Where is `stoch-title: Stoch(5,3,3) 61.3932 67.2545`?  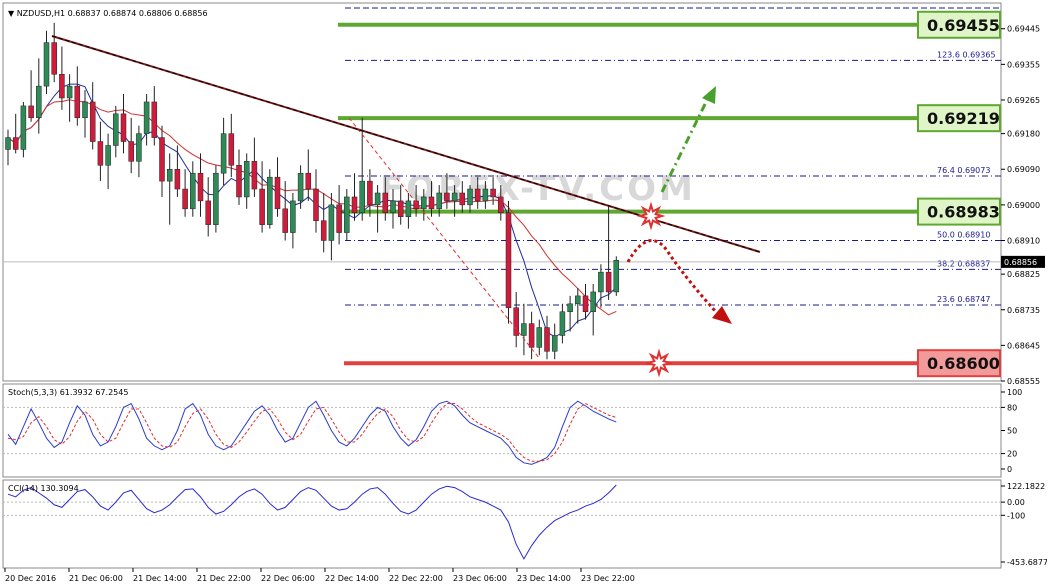
stoch-title: Stoch(5,3,3) 61.3932 67.2545 is located at coordinates (68, 392).